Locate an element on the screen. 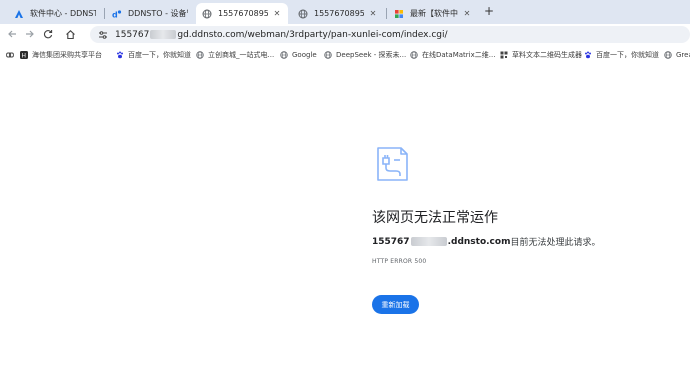  home-icon is located at coordinates (70, 34).